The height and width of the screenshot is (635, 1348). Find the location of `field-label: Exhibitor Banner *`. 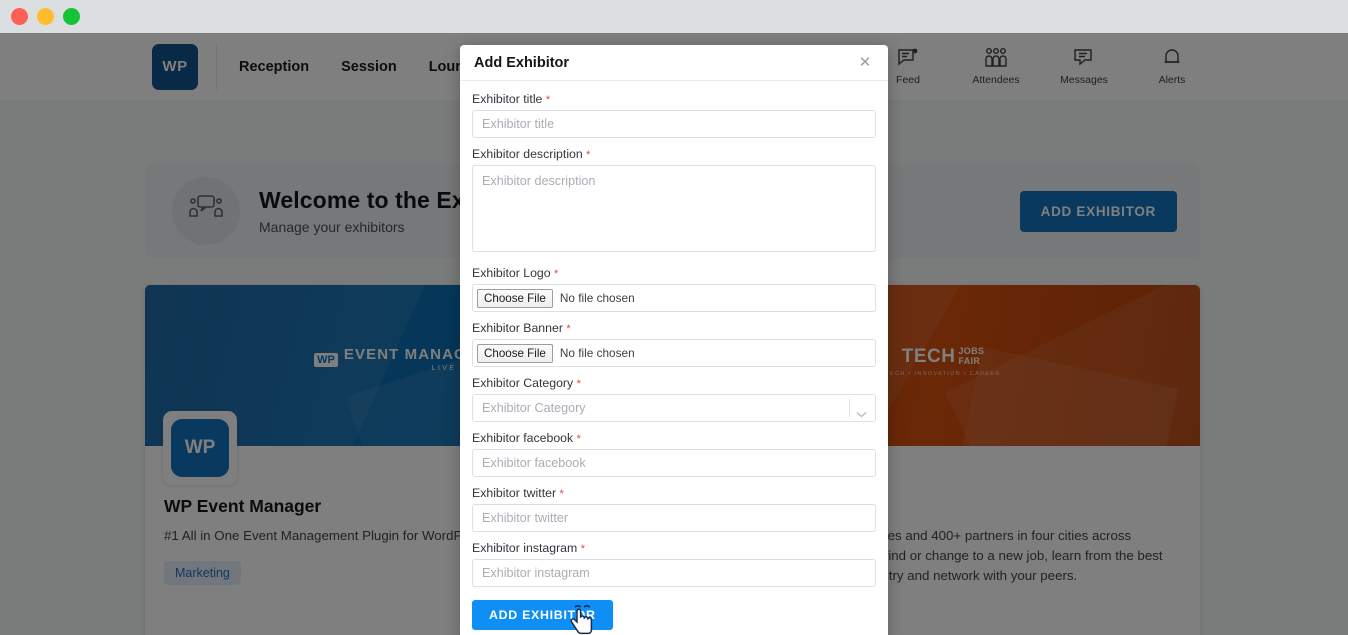

field-label: Exhibitor Banner * is located at coordinates (674, 328).